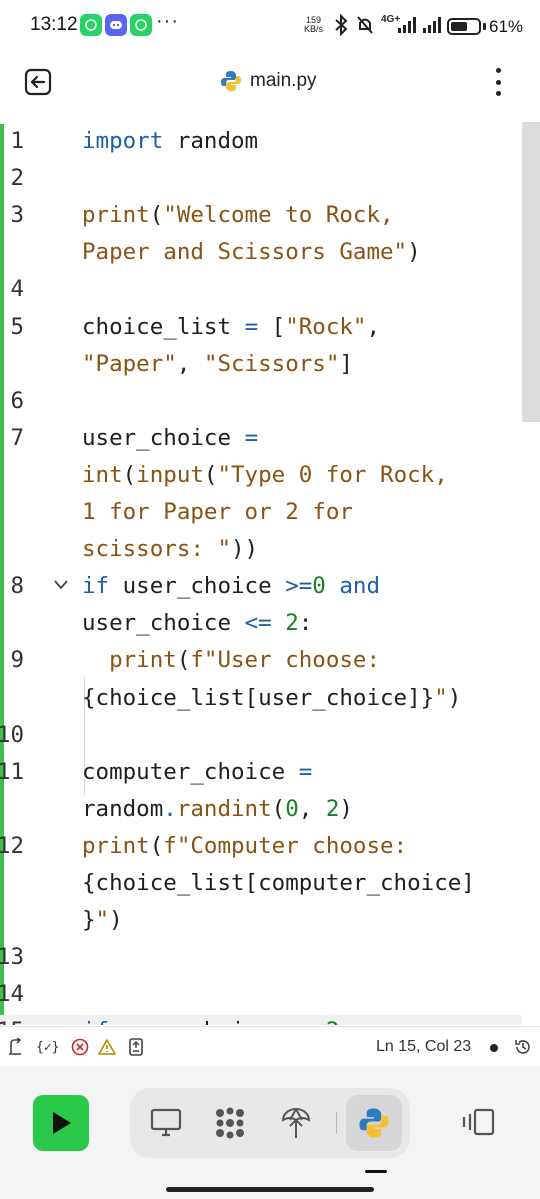  Describe the element at coordinates (12, 994) in the screenshot. I see `line-number: 14` at that location.